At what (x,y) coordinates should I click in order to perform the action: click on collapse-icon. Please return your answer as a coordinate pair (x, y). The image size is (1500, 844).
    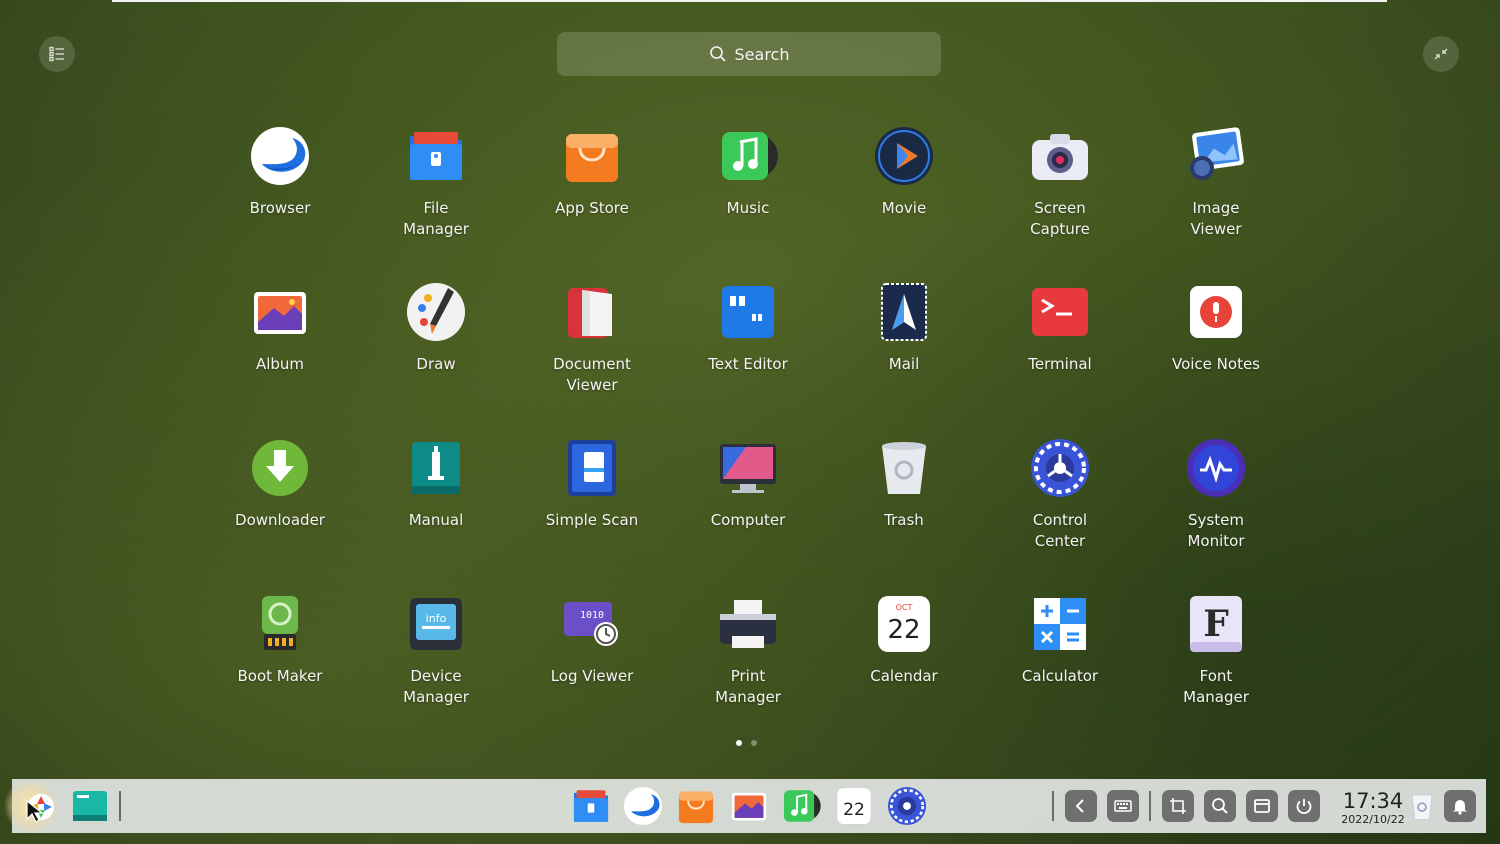
    Looking at the image, I should click on (1441, 54).